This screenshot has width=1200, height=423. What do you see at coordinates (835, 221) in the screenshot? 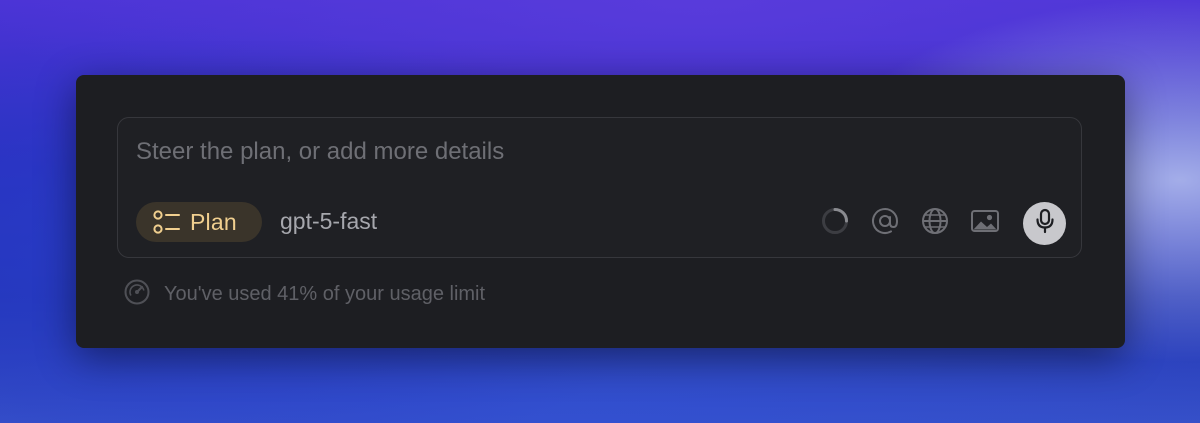
I see `loading-spinner-icon` at bounding box center [835, 221].